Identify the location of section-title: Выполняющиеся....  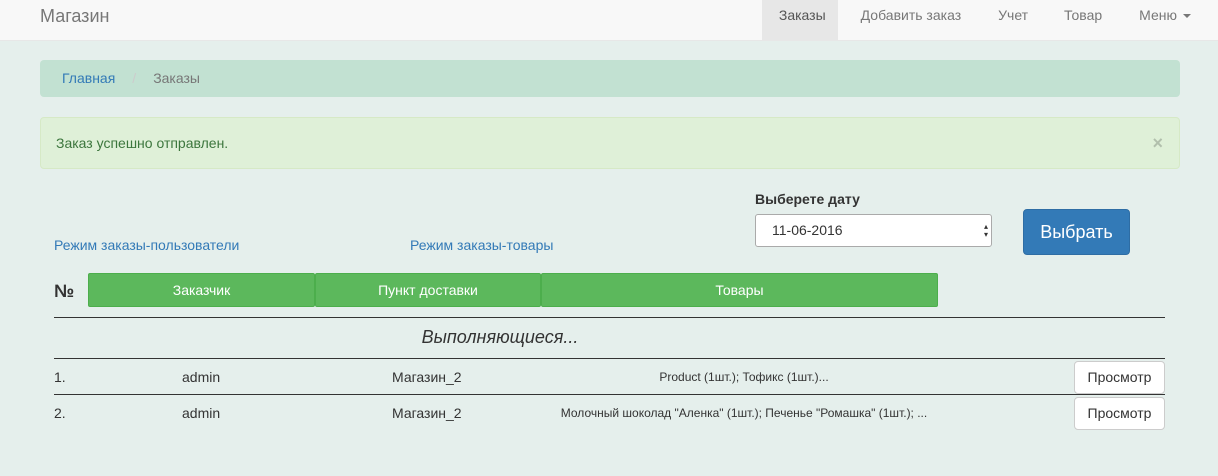
(500, 337).